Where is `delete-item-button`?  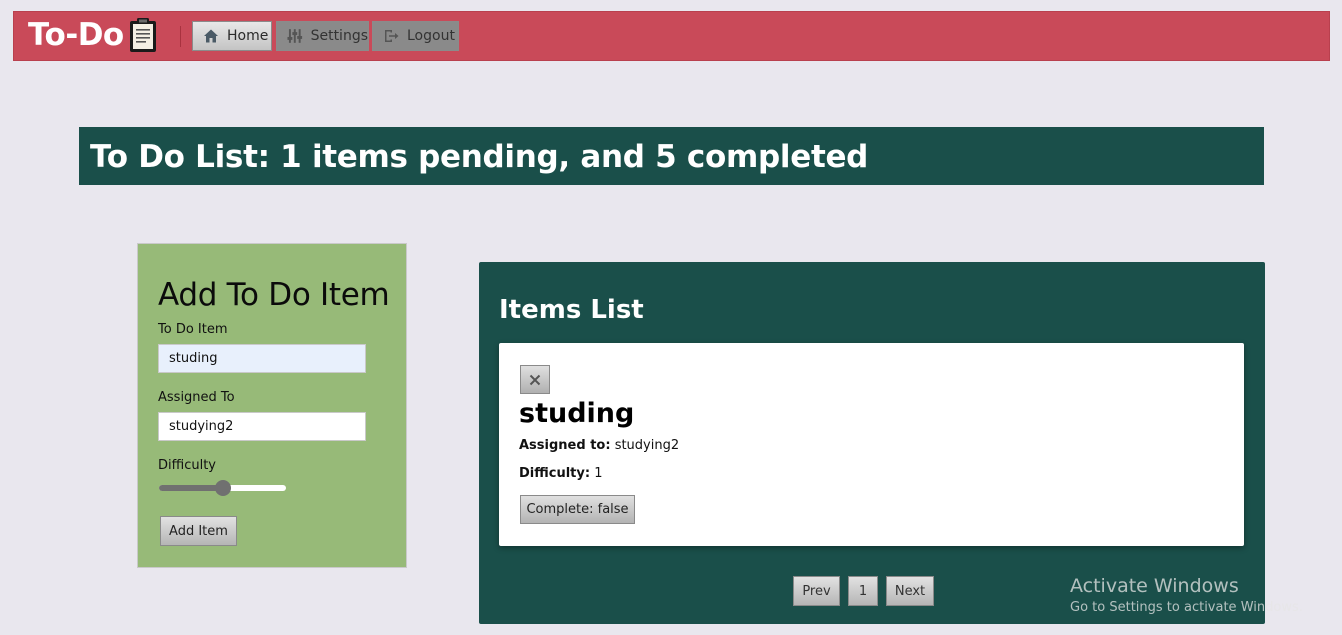 delete-item-button is located at coordinates (535, 379).